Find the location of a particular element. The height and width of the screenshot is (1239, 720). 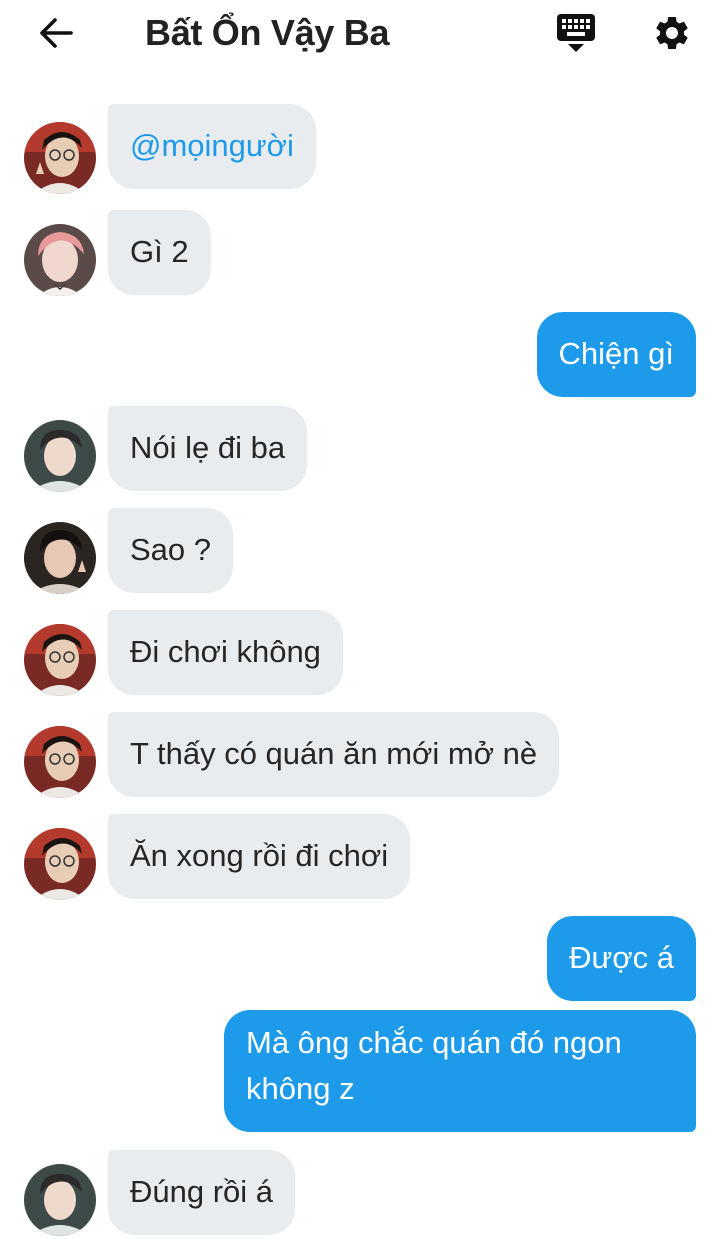

message-text: Nói lẹ đi ba is located at coordinates (208, 447).